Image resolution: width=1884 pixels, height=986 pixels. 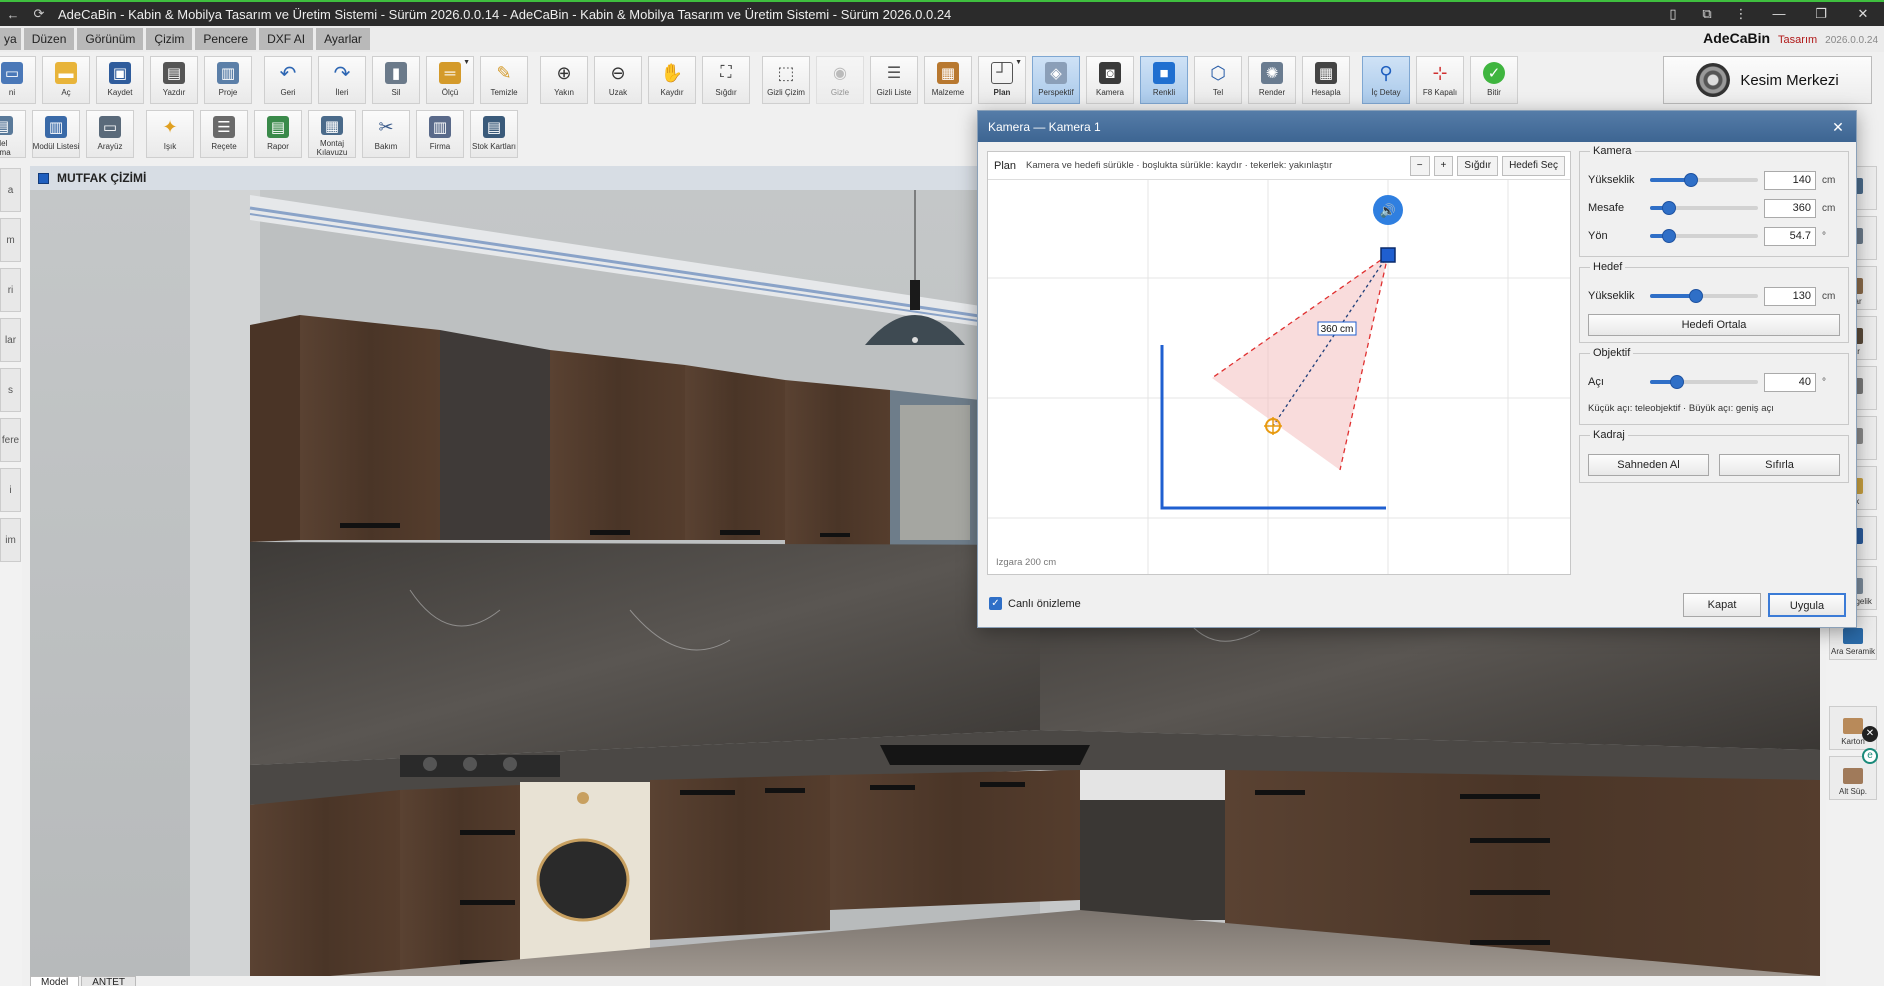 What do you see at coordinates (1870, 734) in the screenshot?
I see `floating-close-icon: ✕` at bounding box center [1870, 734].